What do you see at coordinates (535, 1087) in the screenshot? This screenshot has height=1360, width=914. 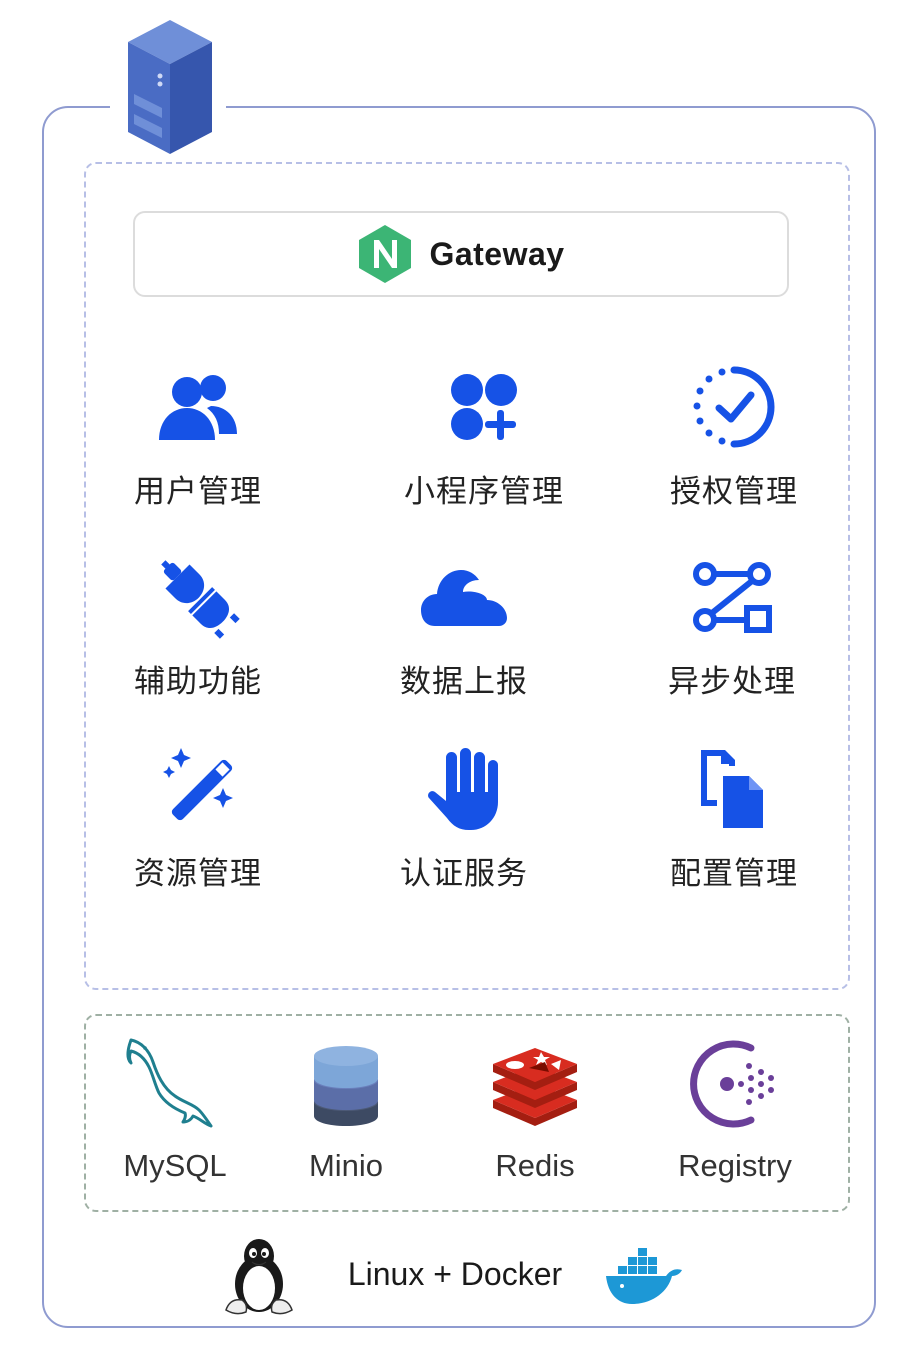 I see `redis-icon` at bounding box center [535, 1087].